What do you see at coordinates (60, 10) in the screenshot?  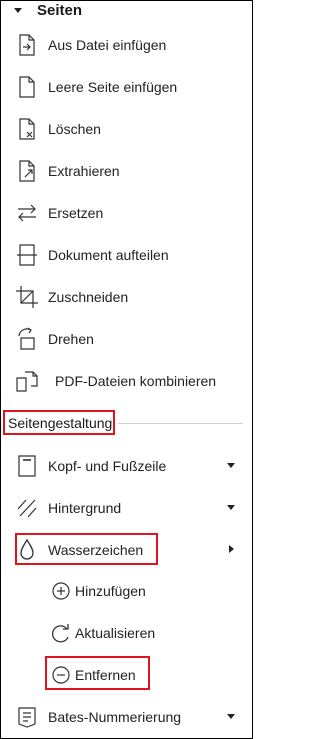 I see `section-title: Seiten` at bounding box center [60, 10].